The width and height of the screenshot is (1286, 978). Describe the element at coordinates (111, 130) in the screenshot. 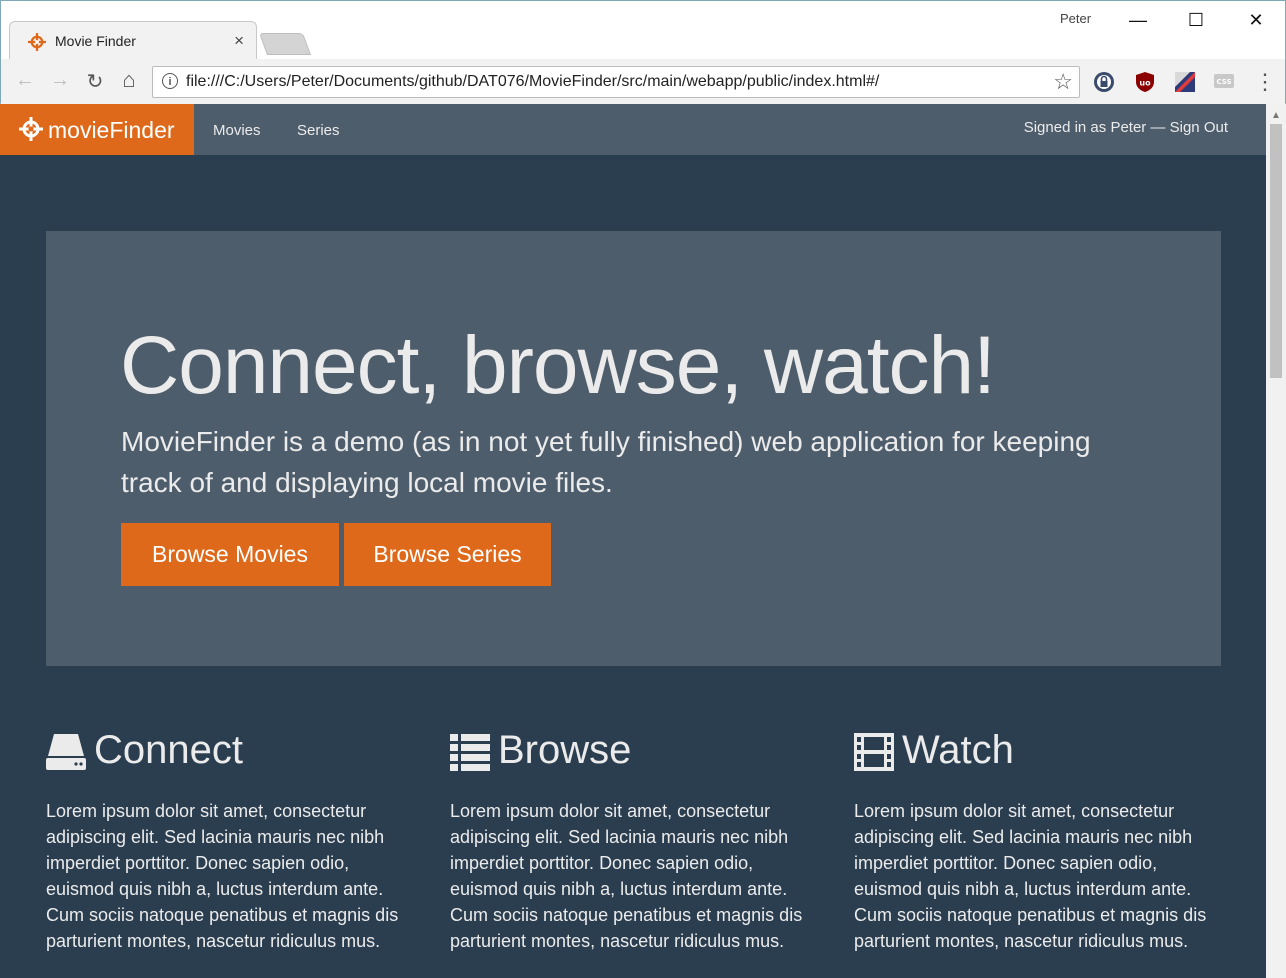

I see `brand-text: movieFinder` at that location.